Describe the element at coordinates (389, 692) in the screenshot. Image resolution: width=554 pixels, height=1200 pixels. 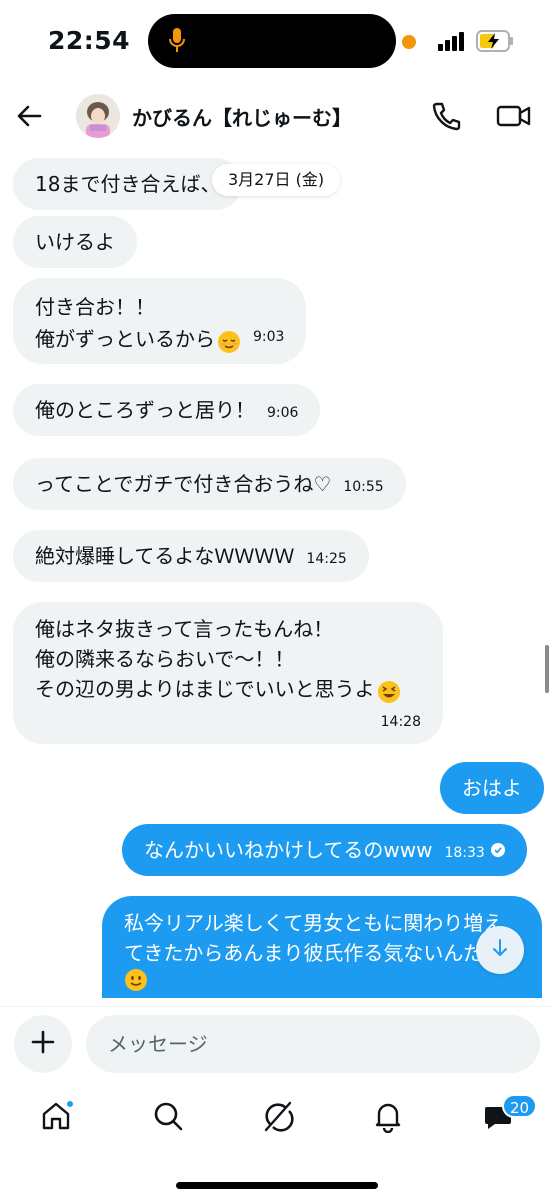
I see `grinning-squinting-face-emoji-icon` at that location.